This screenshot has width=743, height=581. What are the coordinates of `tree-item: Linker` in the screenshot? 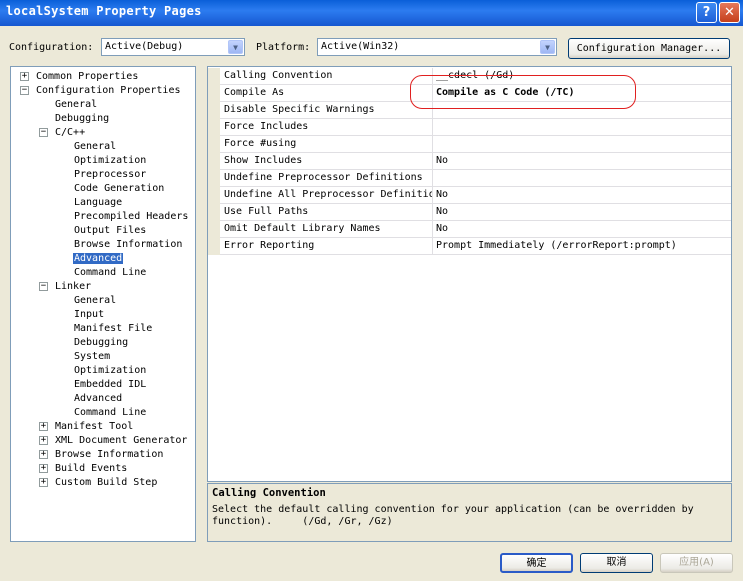 It's located at (73, 286).